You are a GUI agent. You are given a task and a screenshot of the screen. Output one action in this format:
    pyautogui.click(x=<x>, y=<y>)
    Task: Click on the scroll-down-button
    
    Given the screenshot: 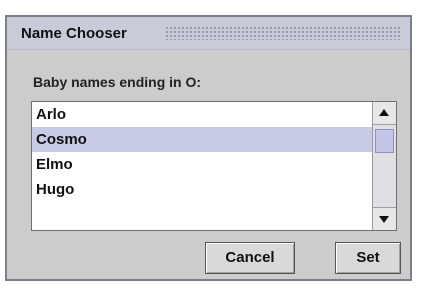 What is the action you would take?
    pyautogui.click(x=384, y=218)
    